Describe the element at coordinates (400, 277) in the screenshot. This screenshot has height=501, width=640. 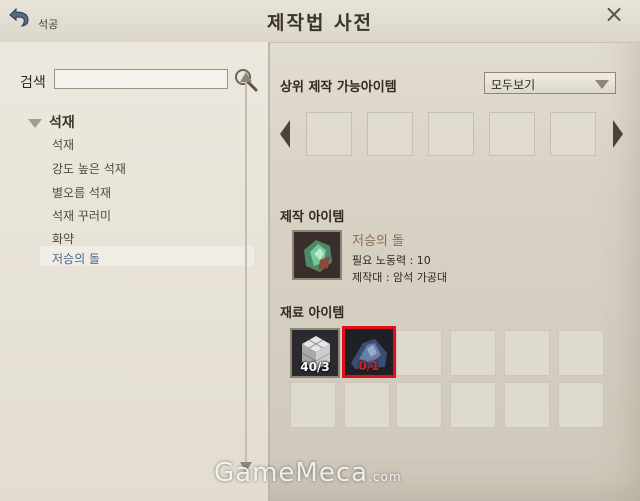
I see `product-workbench: 제작대 : 암석 가공대` at that location.